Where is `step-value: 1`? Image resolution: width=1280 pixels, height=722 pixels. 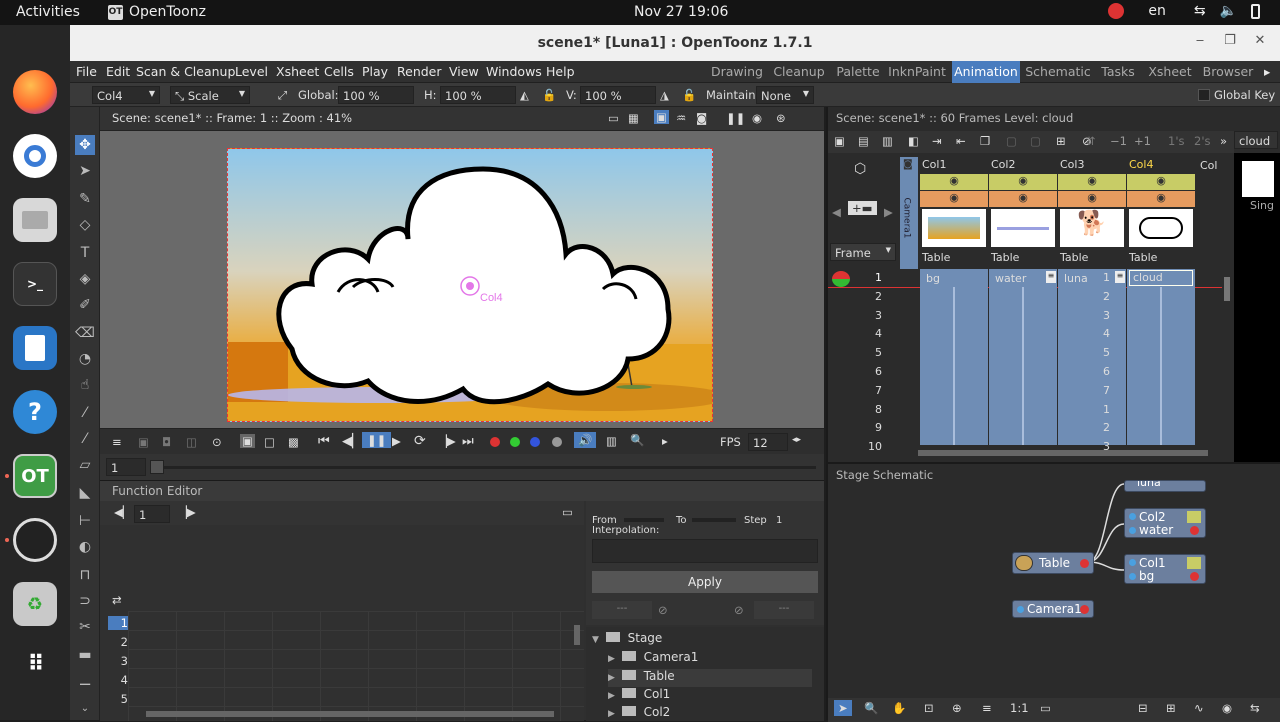 step-value: 1 is located at coordinates (779, 520).